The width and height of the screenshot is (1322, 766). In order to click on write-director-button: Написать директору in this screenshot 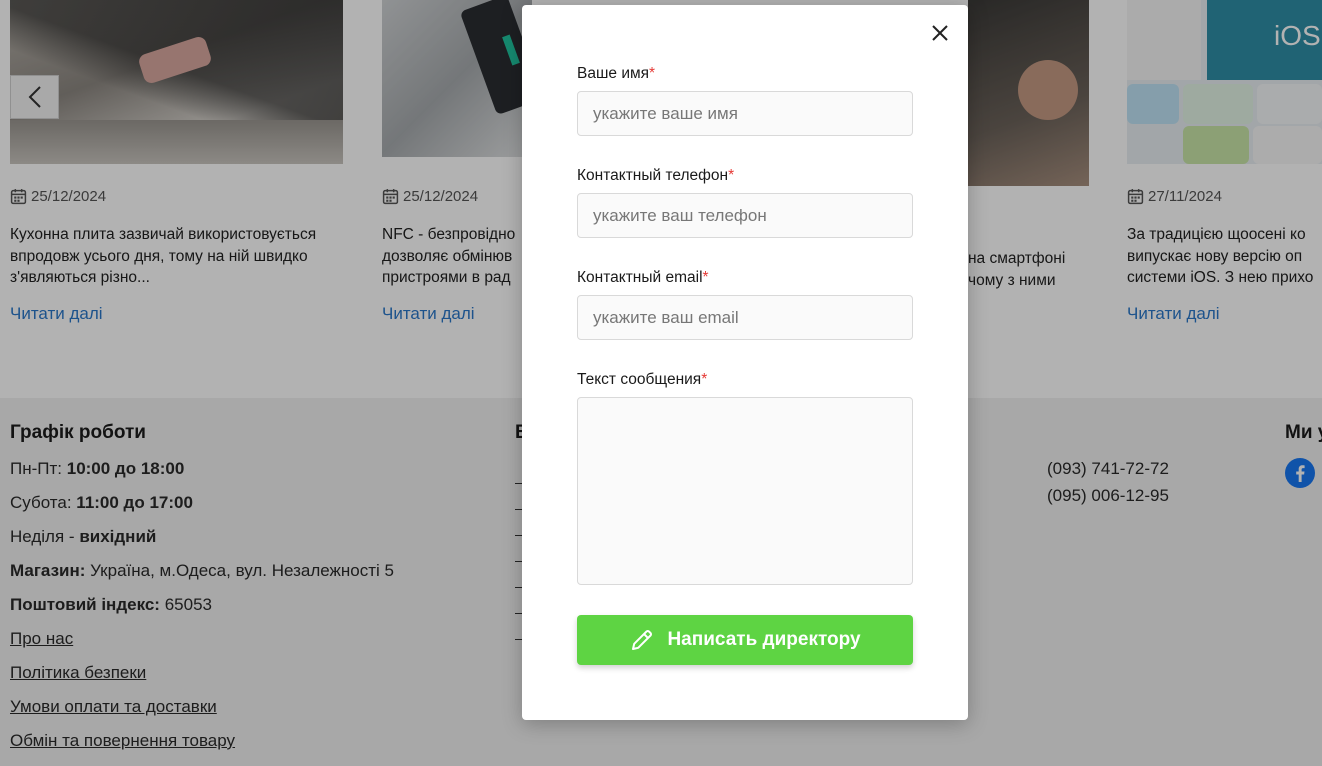, I will do `click(745, 640)`.